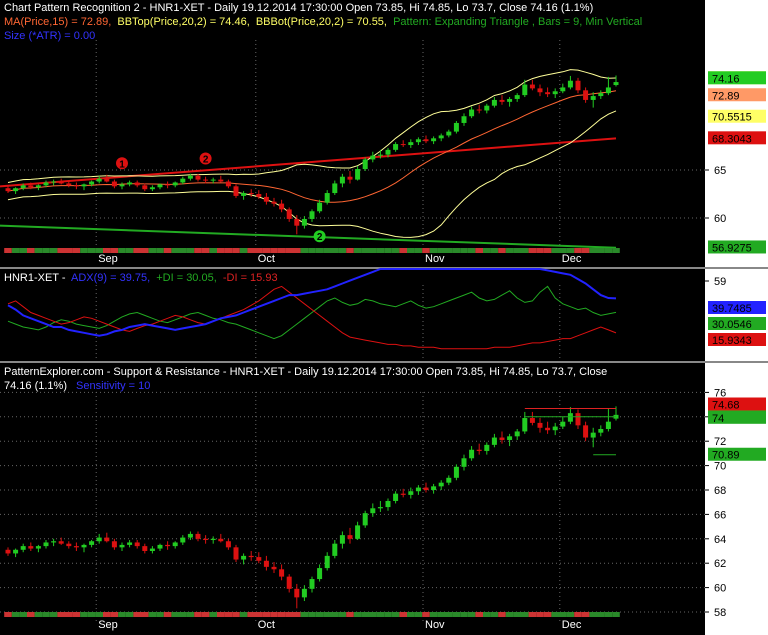 The height and width of the screenshot is (635, 768). Describe the element at coordinates (726, 96) in the screenshot. I see `ma-value-tag: 72.89` at that location.